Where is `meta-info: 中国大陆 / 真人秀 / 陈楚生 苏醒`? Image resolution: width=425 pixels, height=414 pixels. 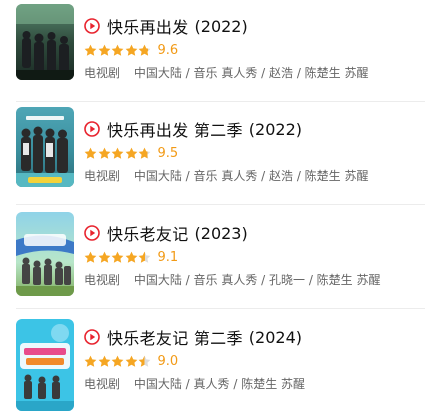
meta-info: 中国大陆 / 真人秀 / 陈楚生 苏醒 is located at coordinates (219, 384).